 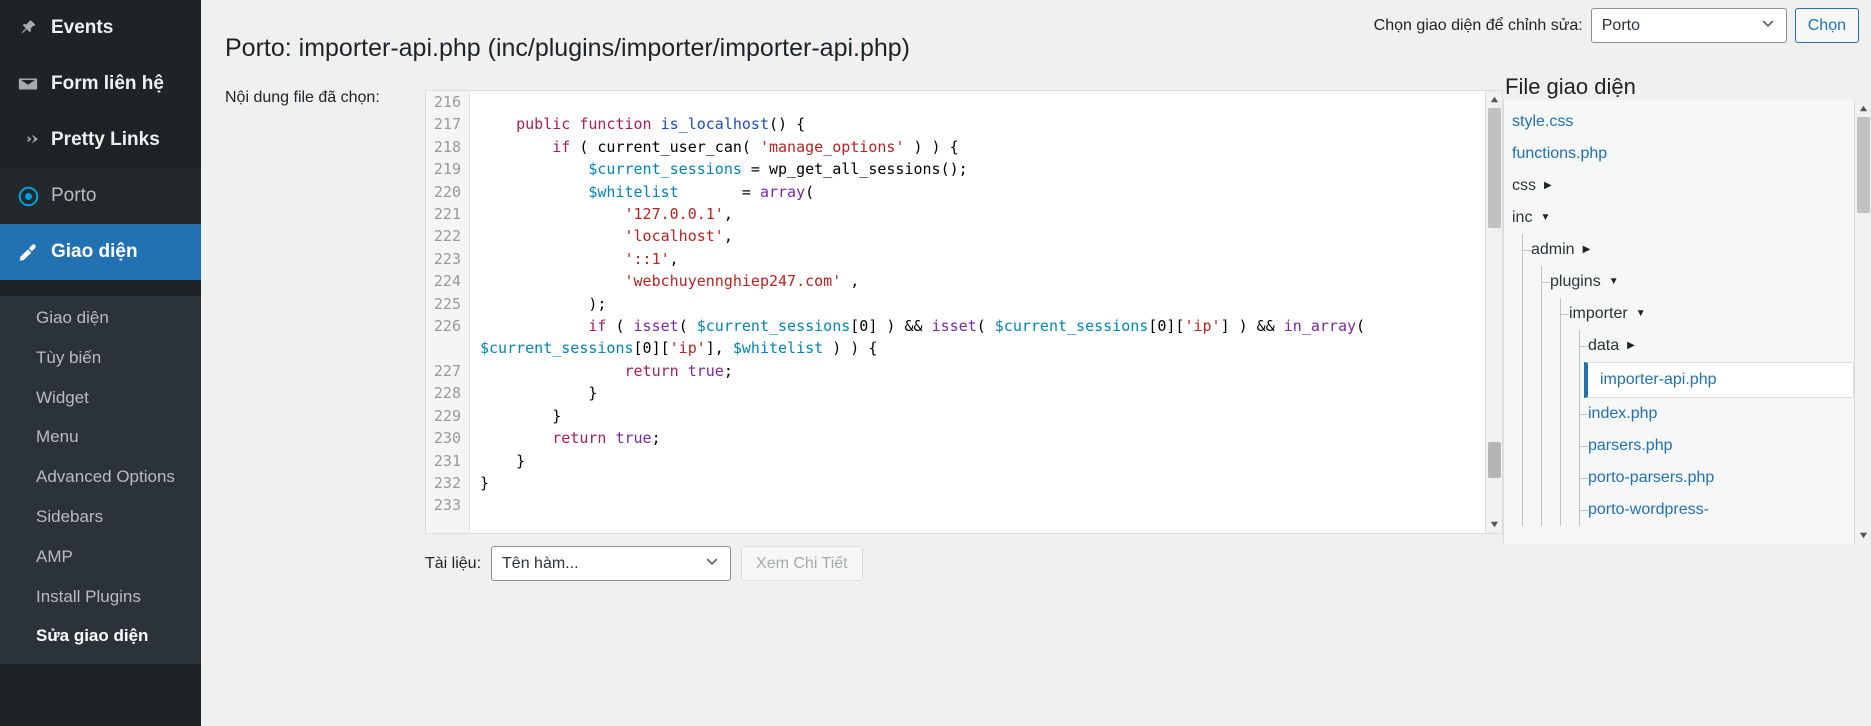 I want to click on file-link: porto-wordpress-, so click(x=1648, y=510).